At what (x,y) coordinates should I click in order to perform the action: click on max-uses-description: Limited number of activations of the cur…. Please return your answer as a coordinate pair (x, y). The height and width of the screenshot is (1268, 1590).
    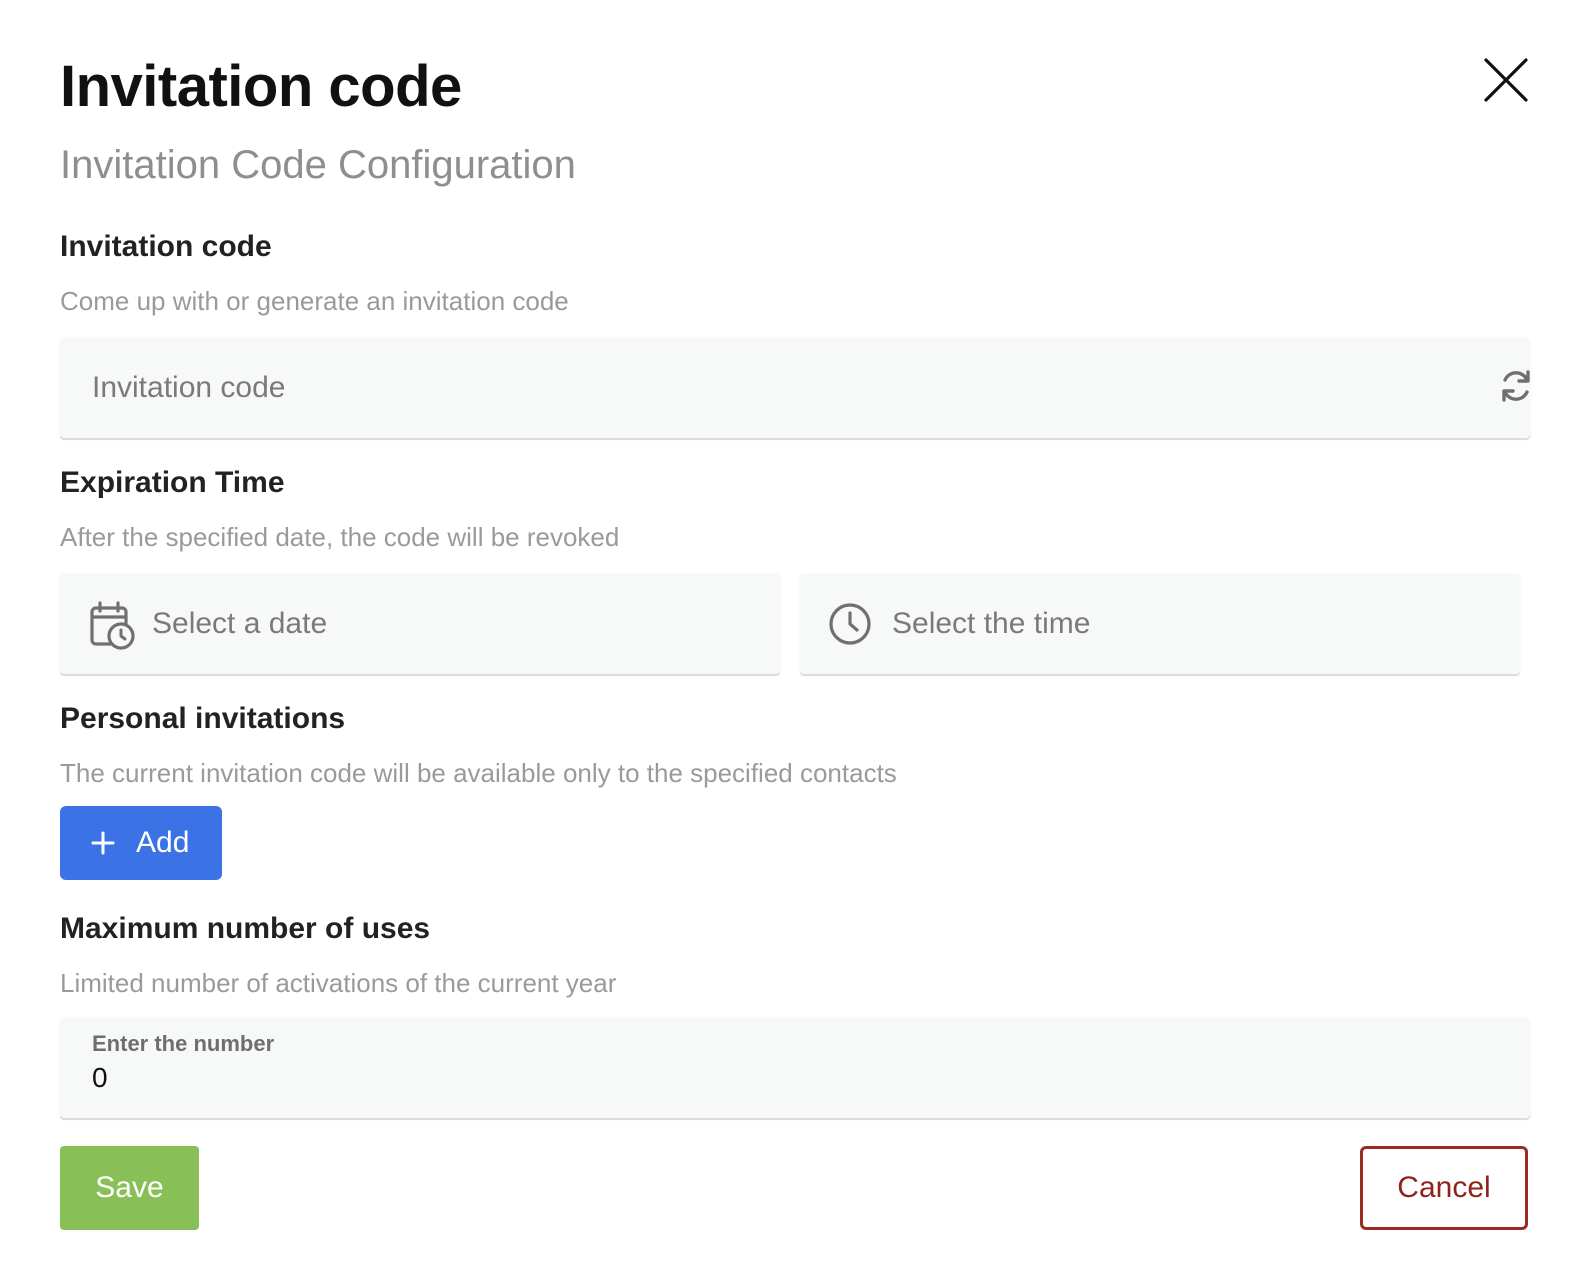
    Looking at the image, I should click on (338, 983).